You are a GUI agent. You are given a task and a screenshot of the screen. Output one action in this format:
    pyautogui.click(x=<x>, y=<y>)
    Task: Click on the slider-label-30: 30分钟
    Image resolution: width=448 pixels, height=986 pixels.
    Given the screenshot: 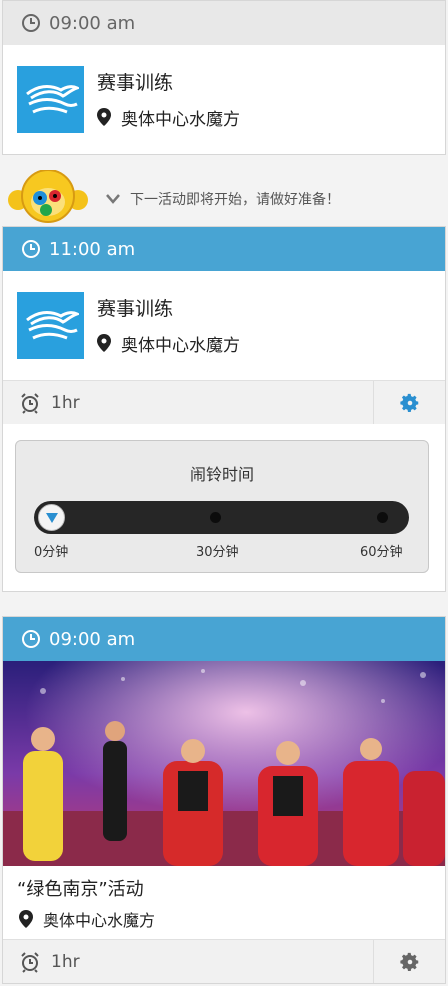 What is the action you would take?
    pyautogui.click(x=217, y=552)
    